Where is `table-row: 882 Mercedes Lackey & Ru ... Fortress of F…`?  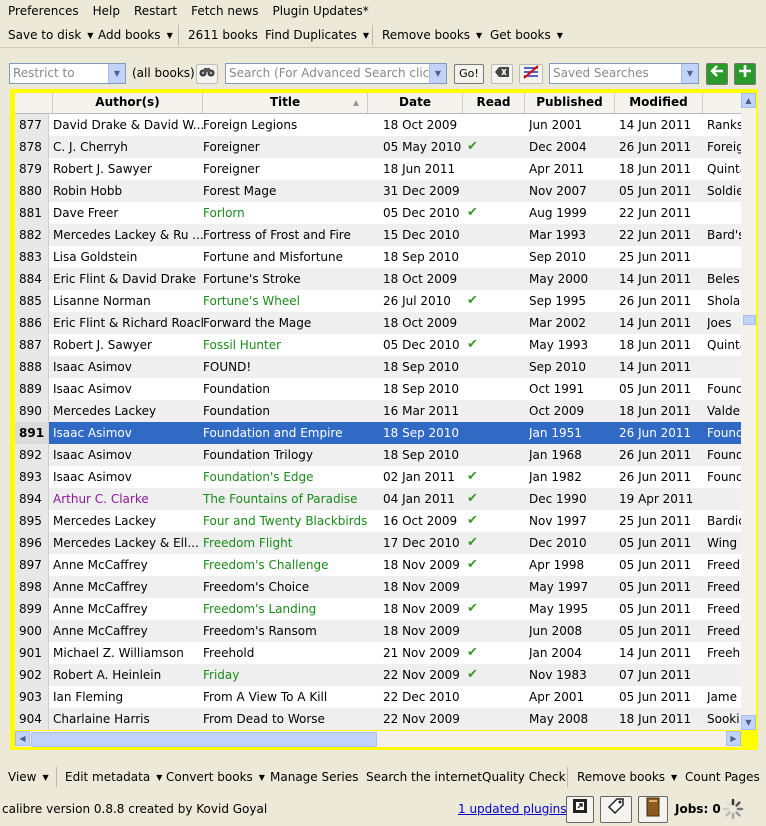 table-row: 882 Mercedes Lackey & Ru ... Fortress of F… is located at coordinates (378, 235).